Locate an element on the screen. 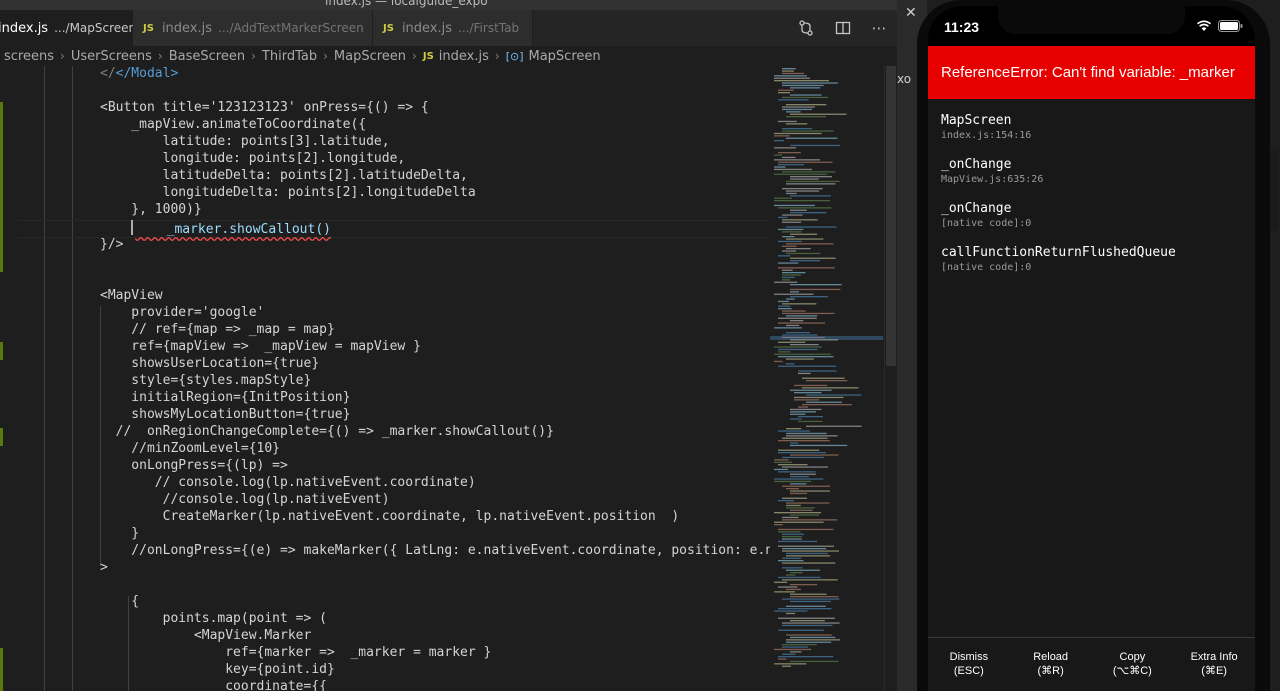 The height and width of the screenshot is (691, 1280). stack-frame: _onChange MapView.js:635:26 is located at coordinates (992, 171).